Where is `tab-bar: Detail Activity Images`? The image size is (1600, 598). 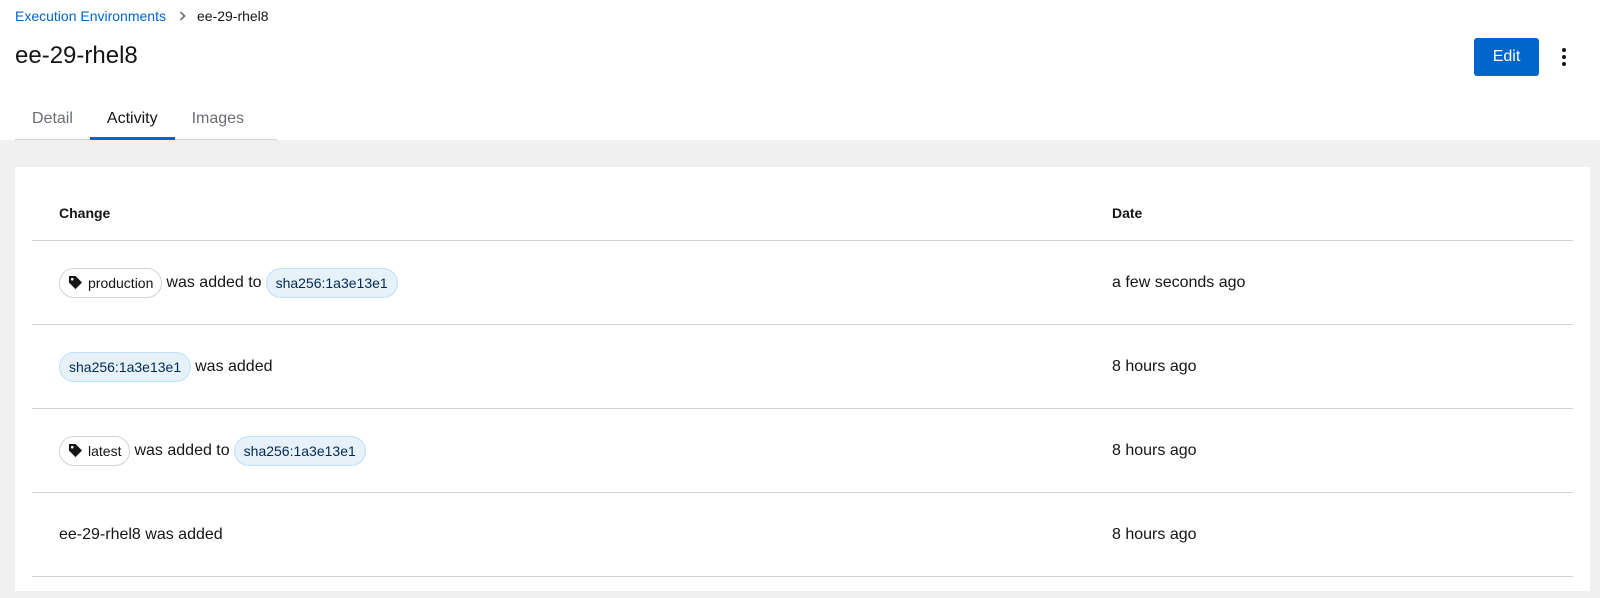 tab-bar: Detail Activity Images is located at coordinates (146, 119).